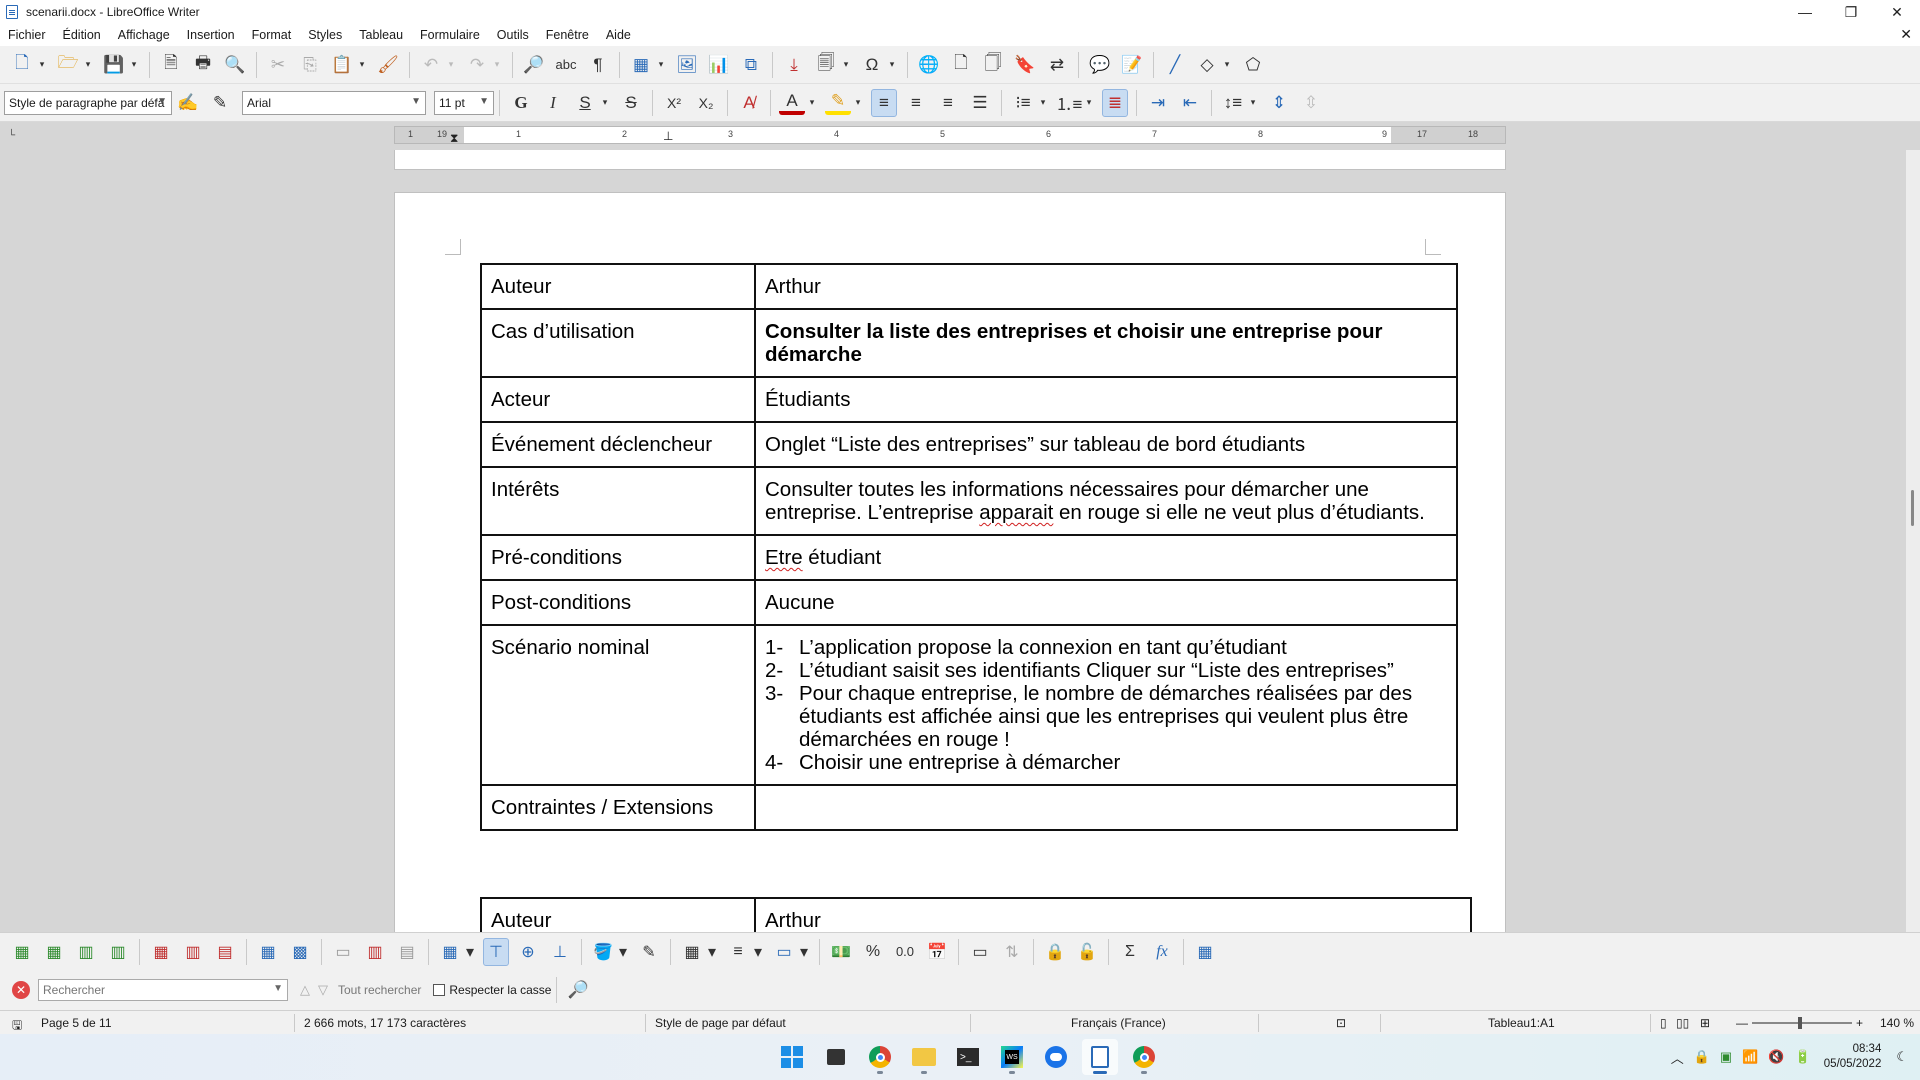 The image size is (1920, 1080). What do you see at coordinates (171, 65) in the screenshot?
I see `export-pdf-icon: 🗎` at bounding box center [171, 65].